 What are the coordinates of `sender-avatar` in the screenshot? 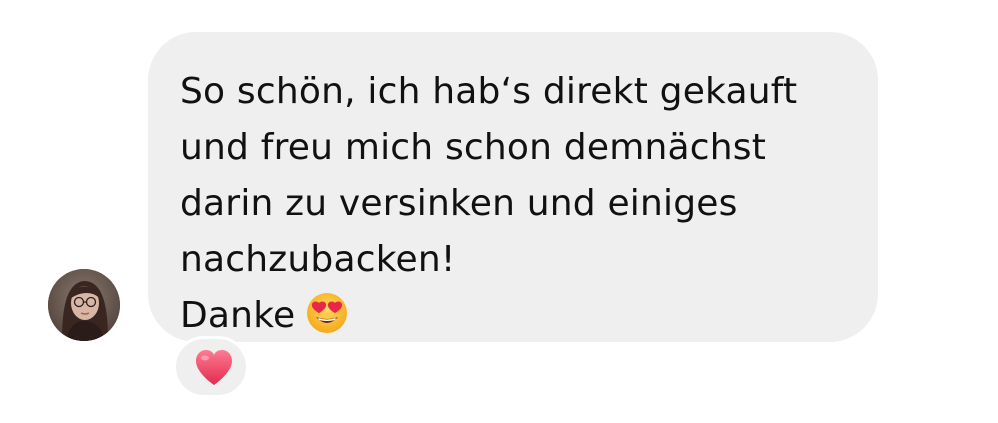 It's located at (84, 305).